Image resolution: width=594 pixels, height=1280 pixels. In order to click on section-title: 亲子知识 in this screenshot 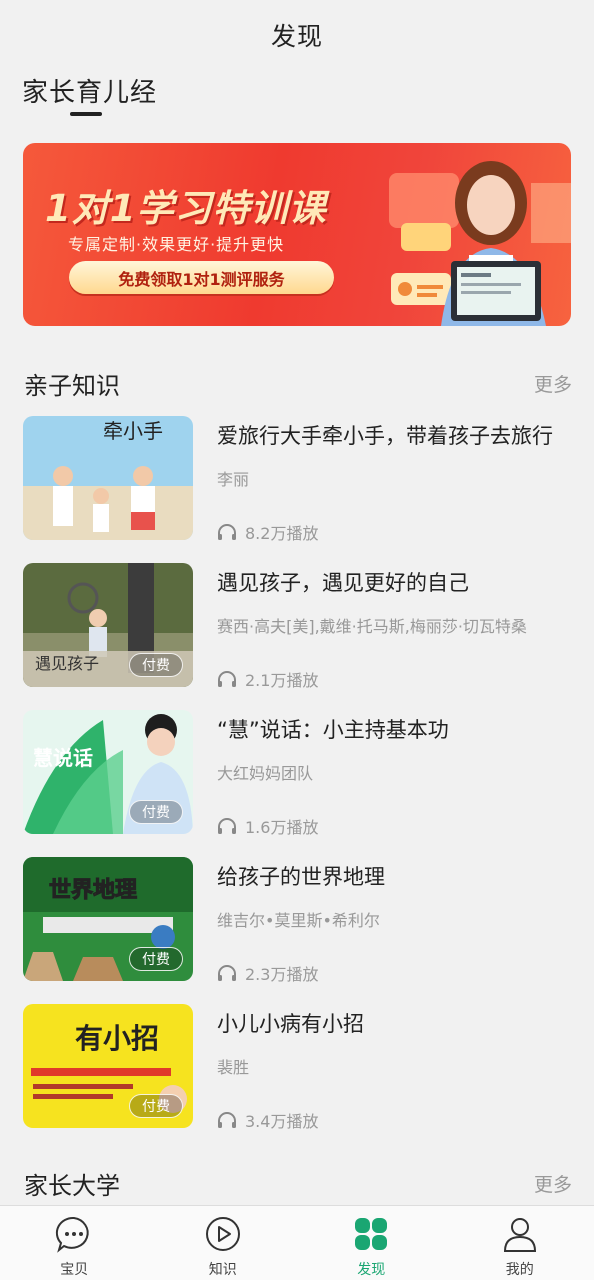, I will do `click(72, 386)`.